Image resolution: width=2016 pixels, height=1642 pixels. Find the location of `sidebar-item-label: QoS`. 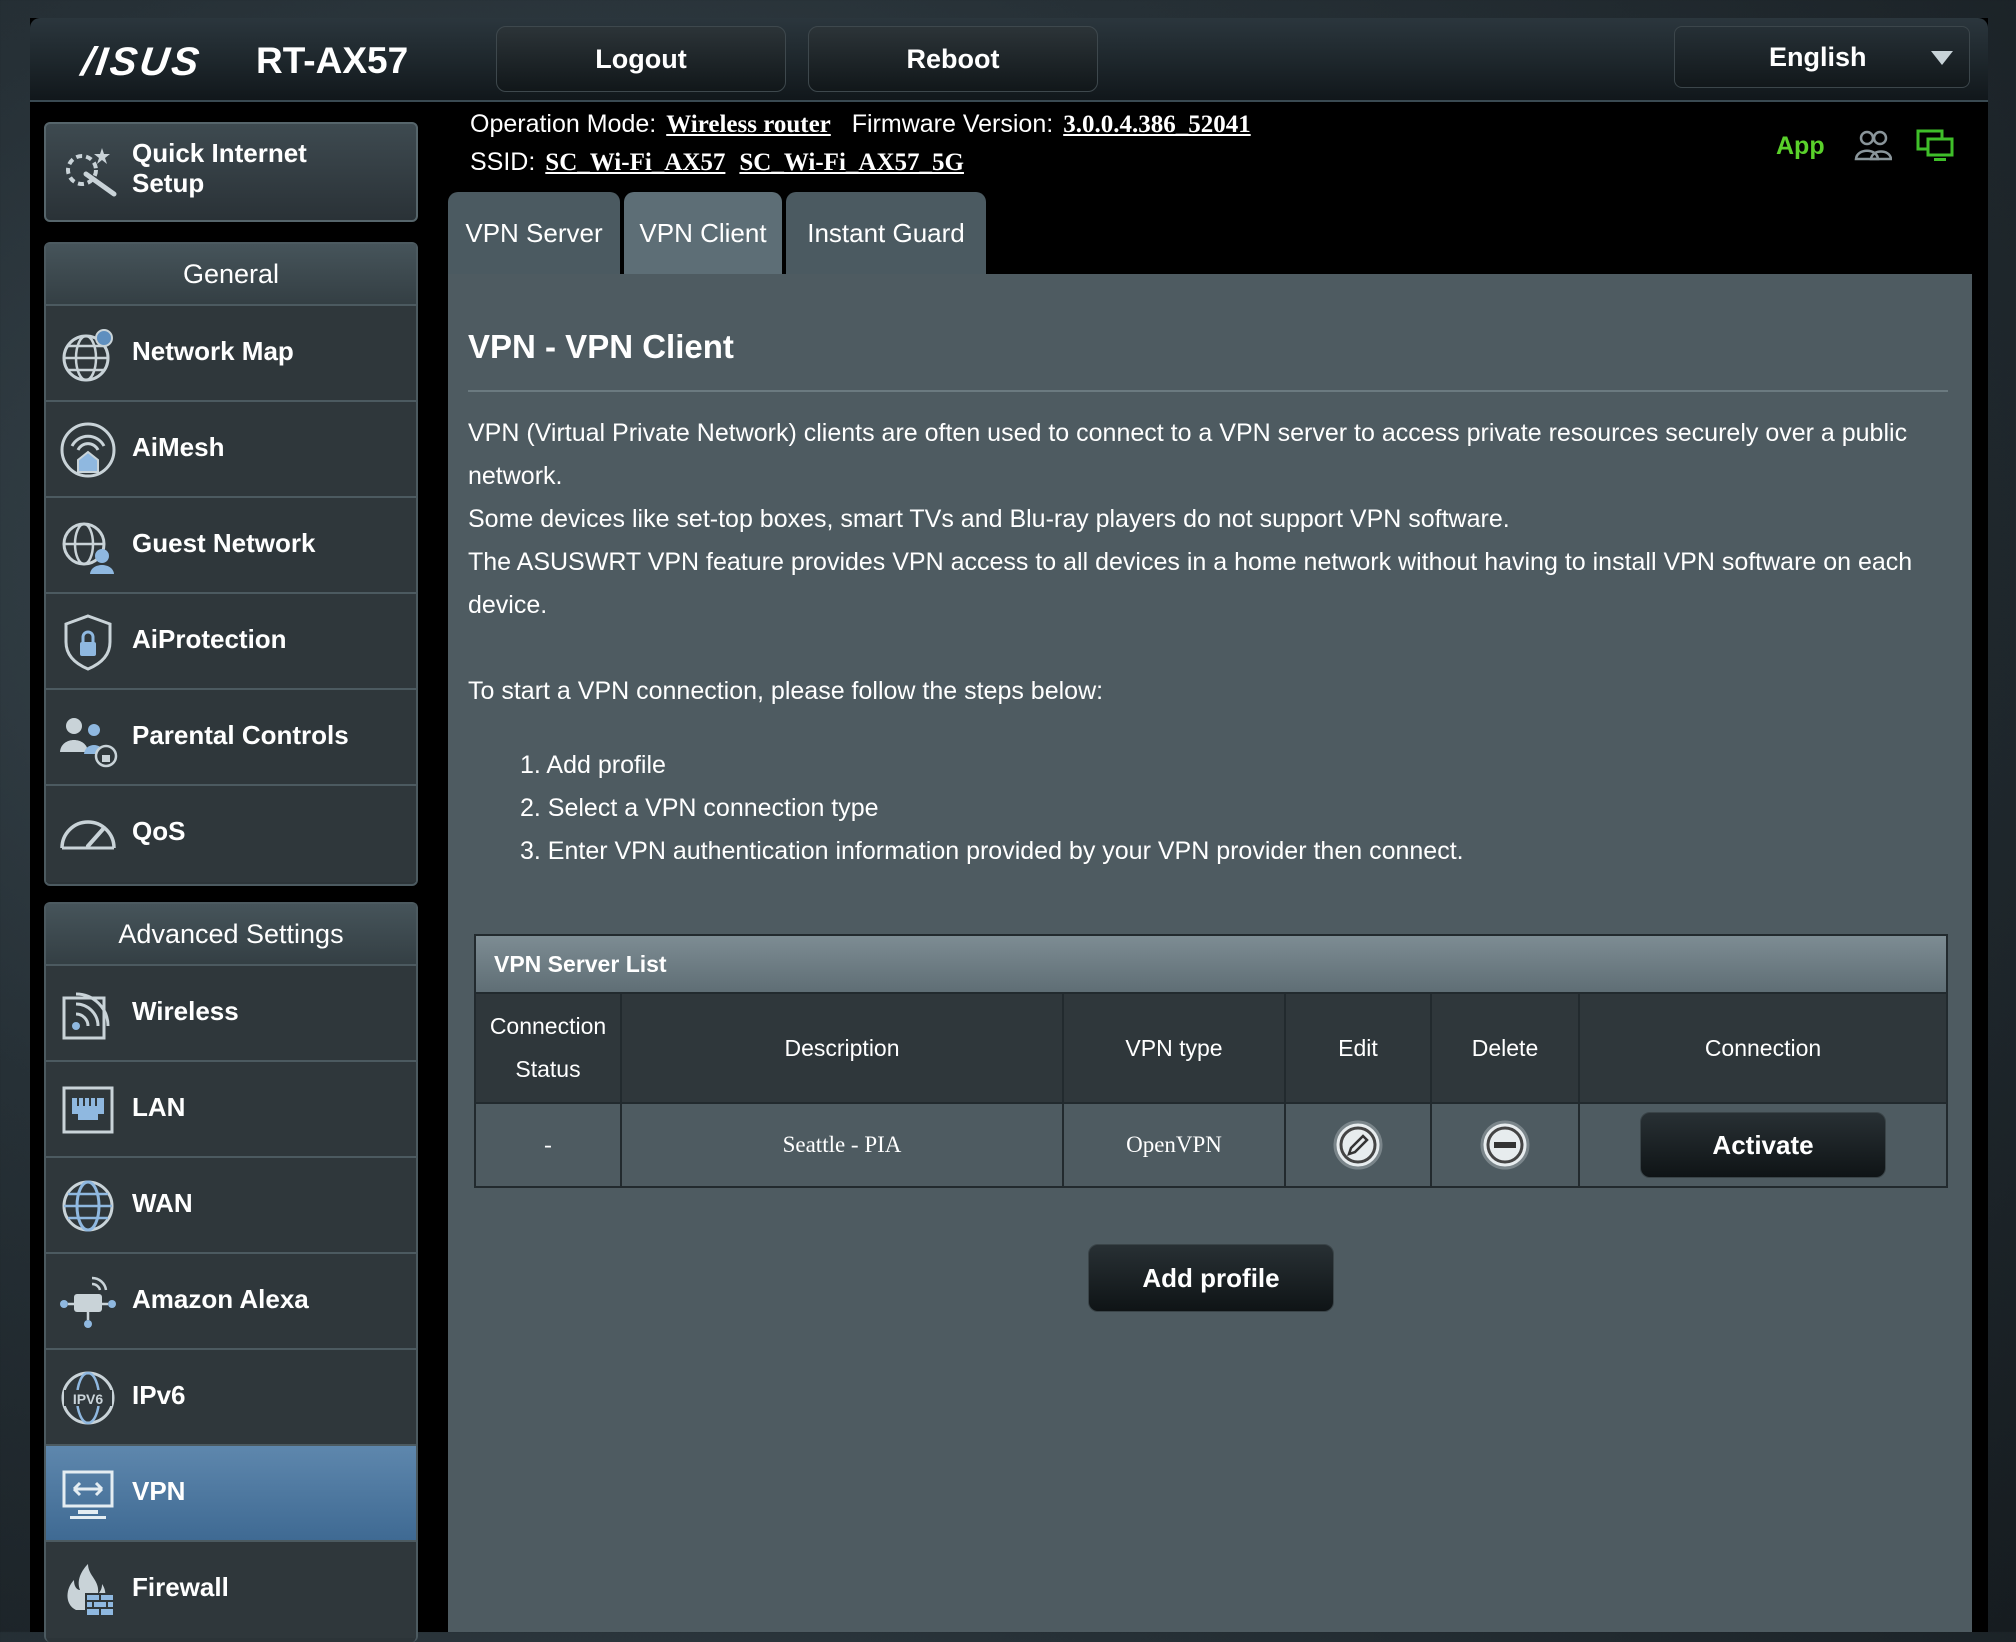

sidebar-item-label: QoS is located at coordinates (159, 831).